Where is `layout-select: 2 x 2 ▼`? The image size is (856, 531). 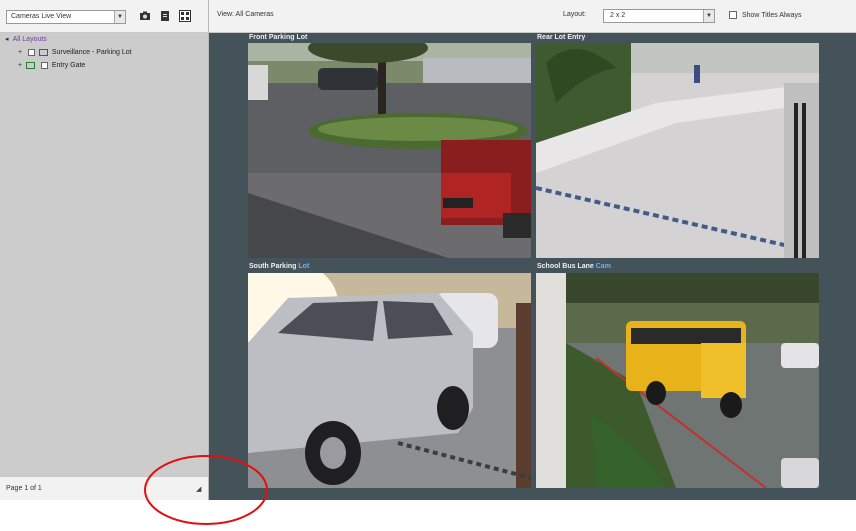
layout-select: 2 x 2 ▼ is located at coordinates (659, 16).